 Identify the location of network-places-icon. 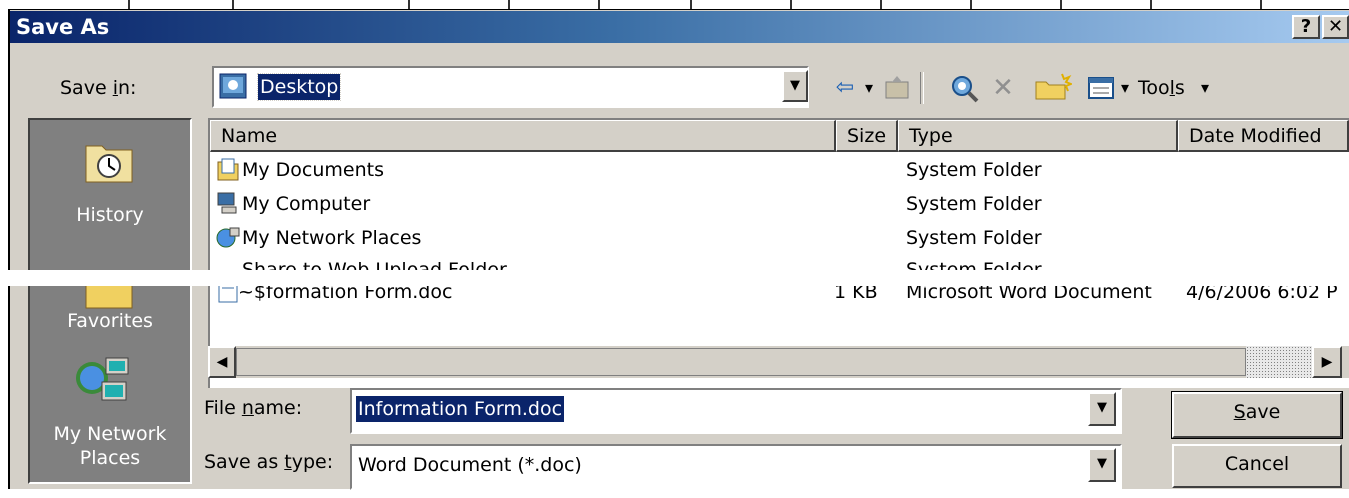
(105, 380).